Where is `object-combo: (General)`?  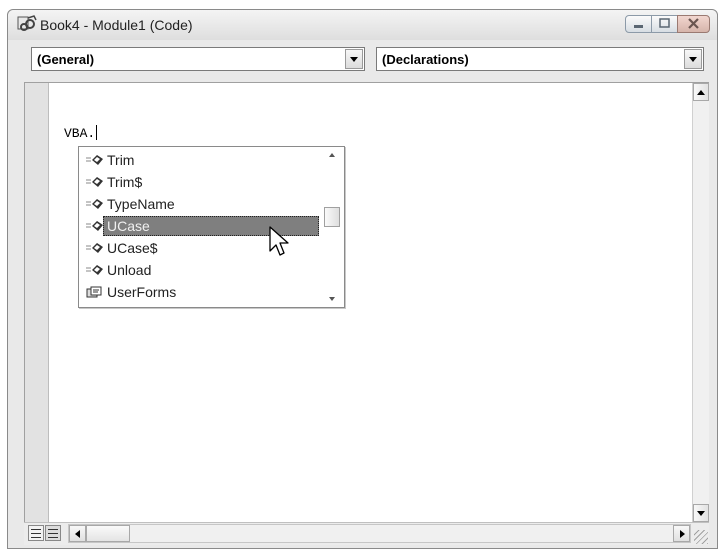 object-combo: (General) is located at coordinates (198, 59).